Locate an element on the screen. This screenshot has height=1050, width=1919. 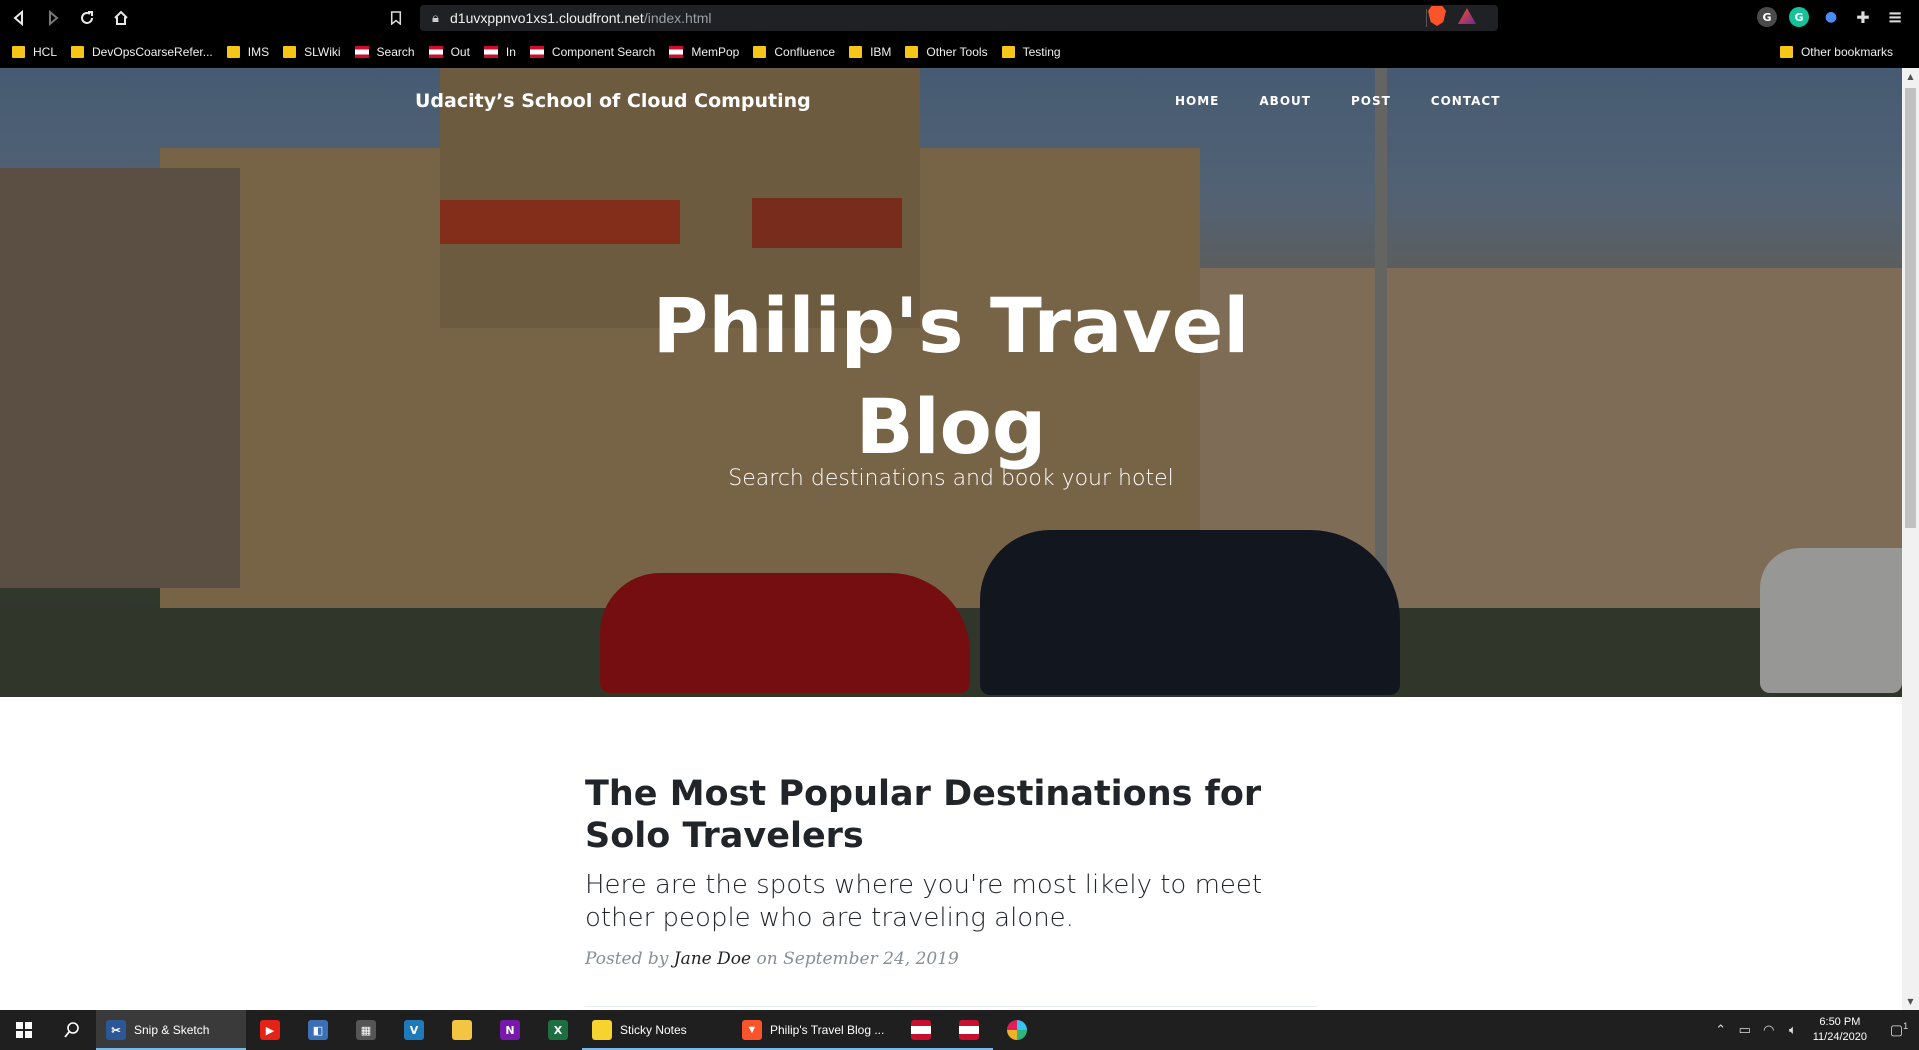
bookmark-item: Component Search is located at coordinates (592, 52).